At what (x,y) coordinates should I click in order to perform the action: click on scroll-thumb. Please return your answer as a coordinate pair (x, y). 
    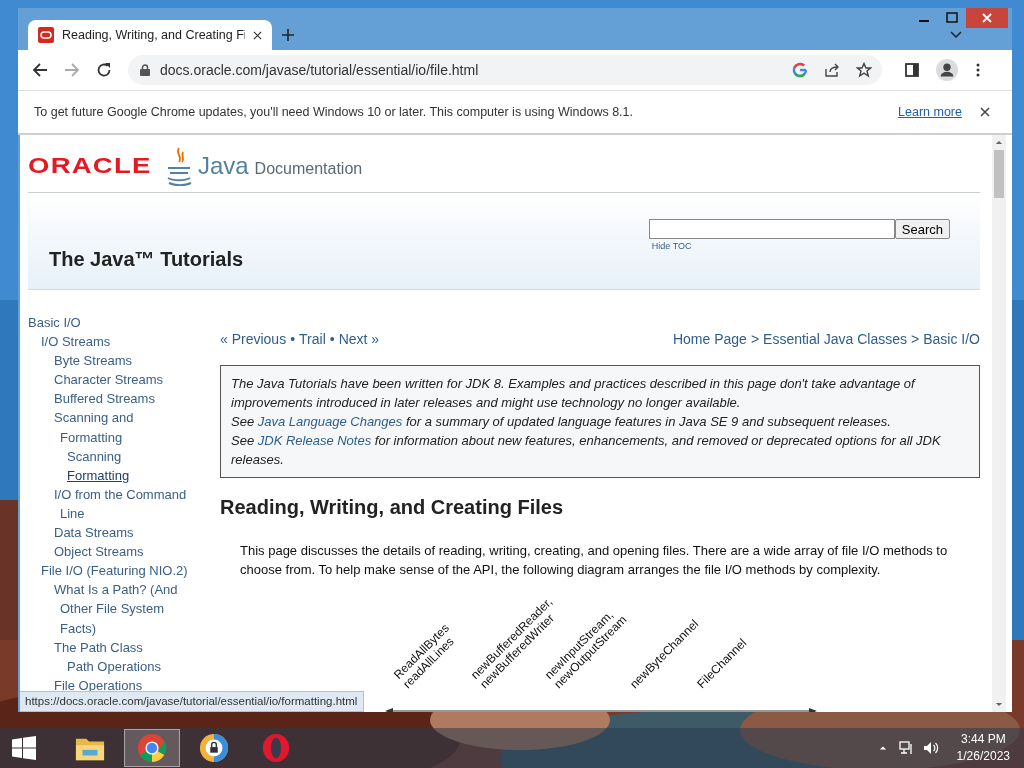
    Looking at the image, I should click on (999, 174).